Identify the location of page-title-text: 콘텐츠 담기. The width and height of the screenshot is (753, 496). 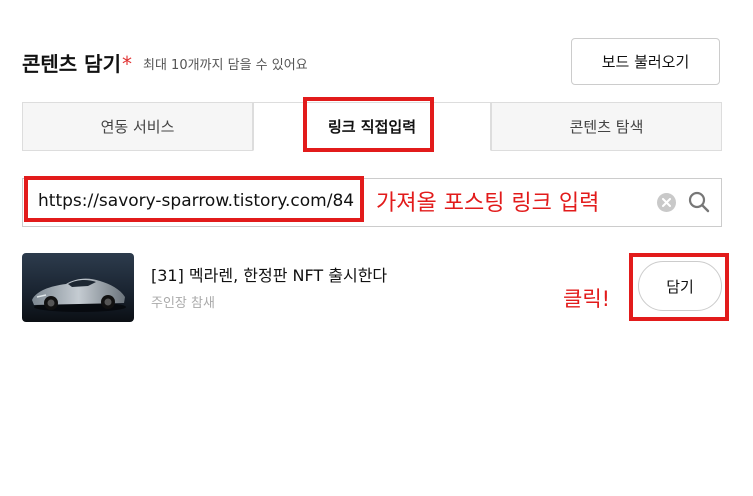
(71, 64).